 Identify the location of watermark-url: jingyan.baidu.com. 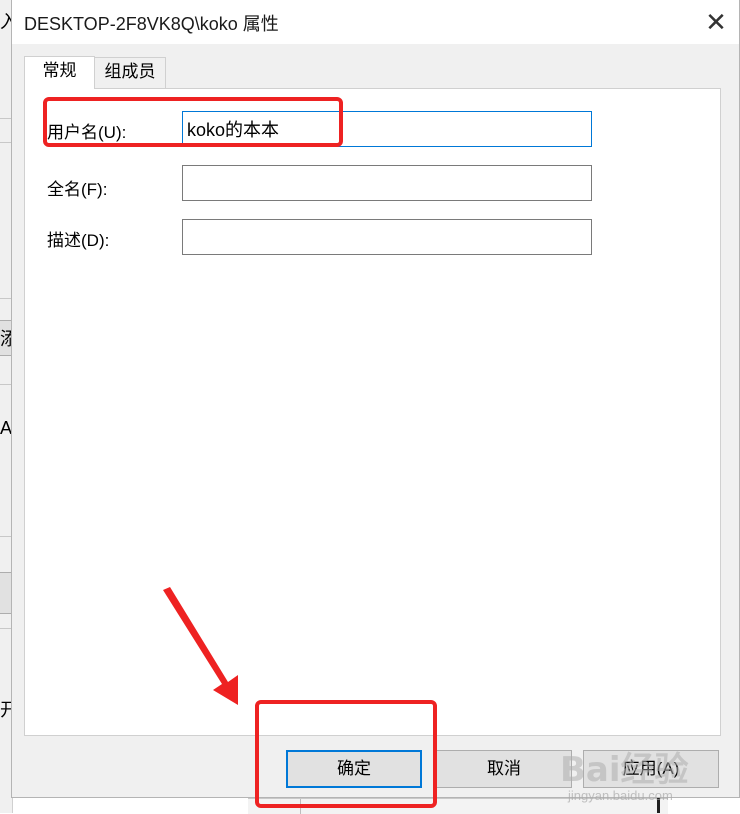
(620, 795).